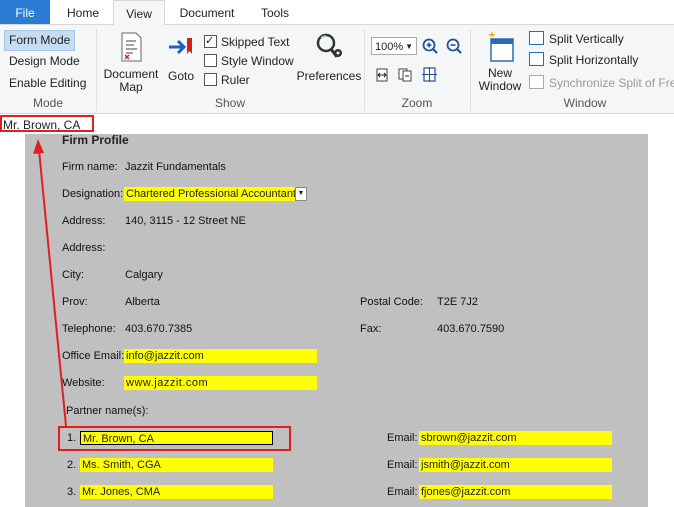 Image resolution: width=674 pixels, height=507 pixels. I want to click on form-mode-button: Form Mode, so click(40, 40).